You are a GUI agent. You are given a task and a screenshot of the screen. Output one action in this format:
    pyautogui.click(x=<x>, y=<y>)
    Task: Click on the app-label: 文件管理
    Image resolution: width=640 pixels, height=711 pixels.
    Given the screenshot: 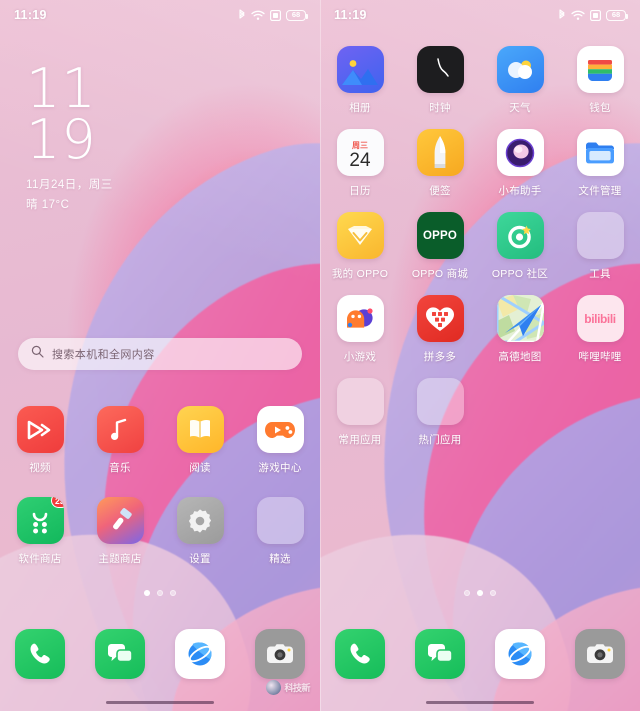 What is the action you would take?
    pyautogui.click(x=600, y=191)
    